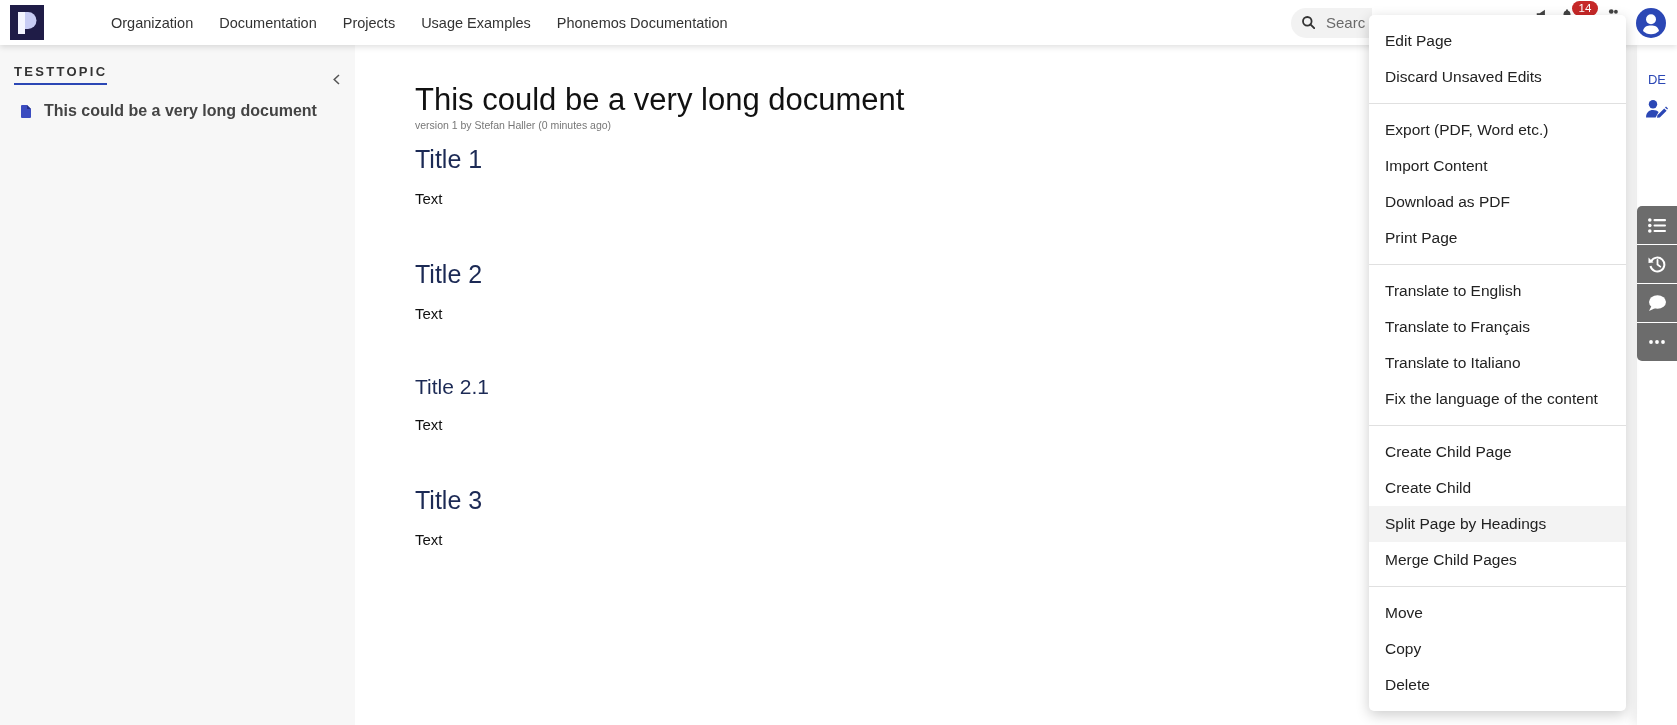 This screenshot has height=725, width=1677. I want to click on section-heading: Title 1, so click(449, 159).